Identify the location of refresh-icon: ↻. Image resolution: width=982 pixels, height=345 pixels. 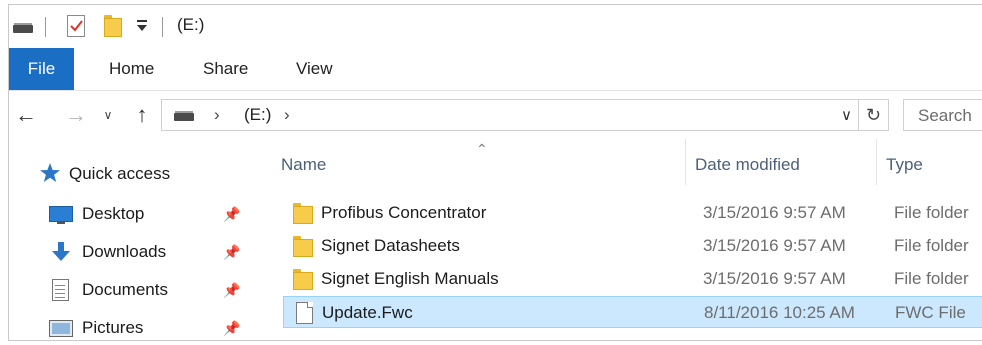
(874, 115).